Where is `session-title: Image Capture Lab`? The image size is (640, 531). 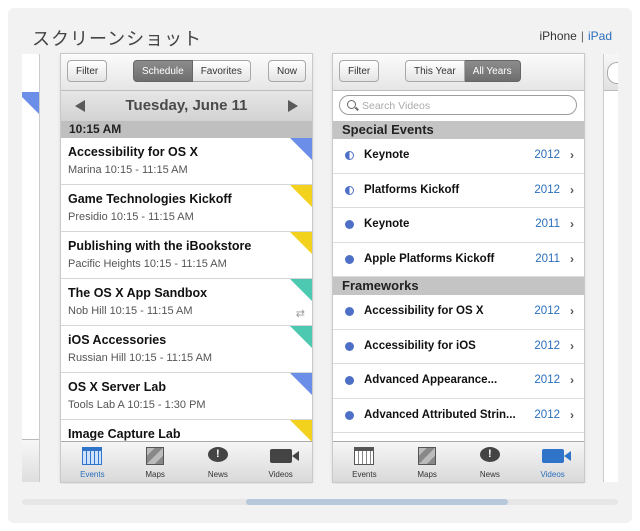 session-title: Image Capture Lab is located at coordinates (124, 434).